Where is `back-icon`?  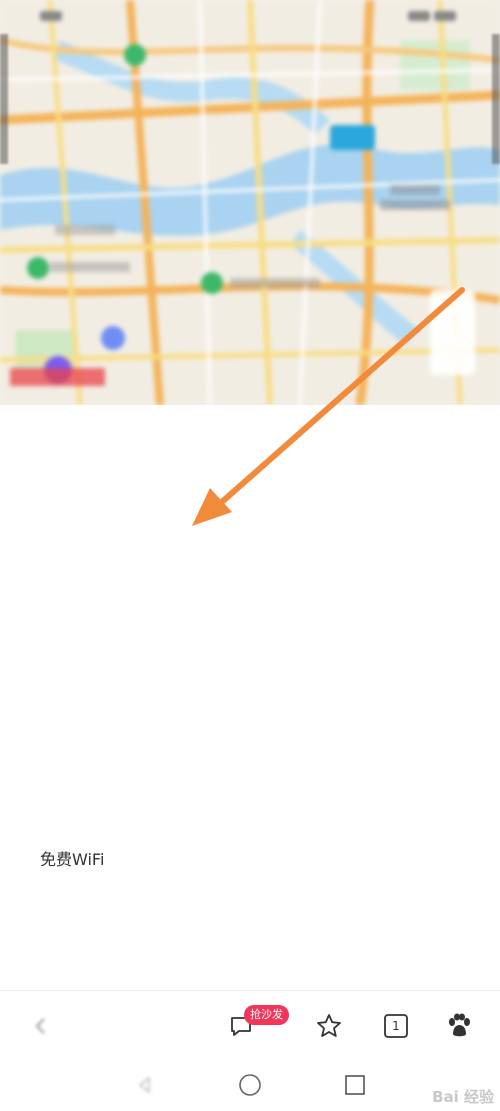 back-icon is located at coordinates (40, 1026).